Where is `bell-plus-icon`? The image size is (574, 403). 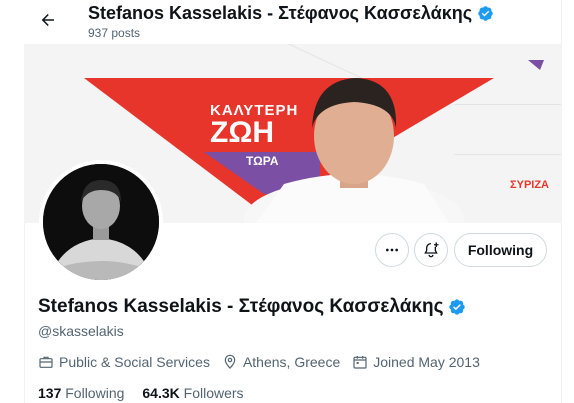
bell-plus-icon is located at coordinates (431, 250).